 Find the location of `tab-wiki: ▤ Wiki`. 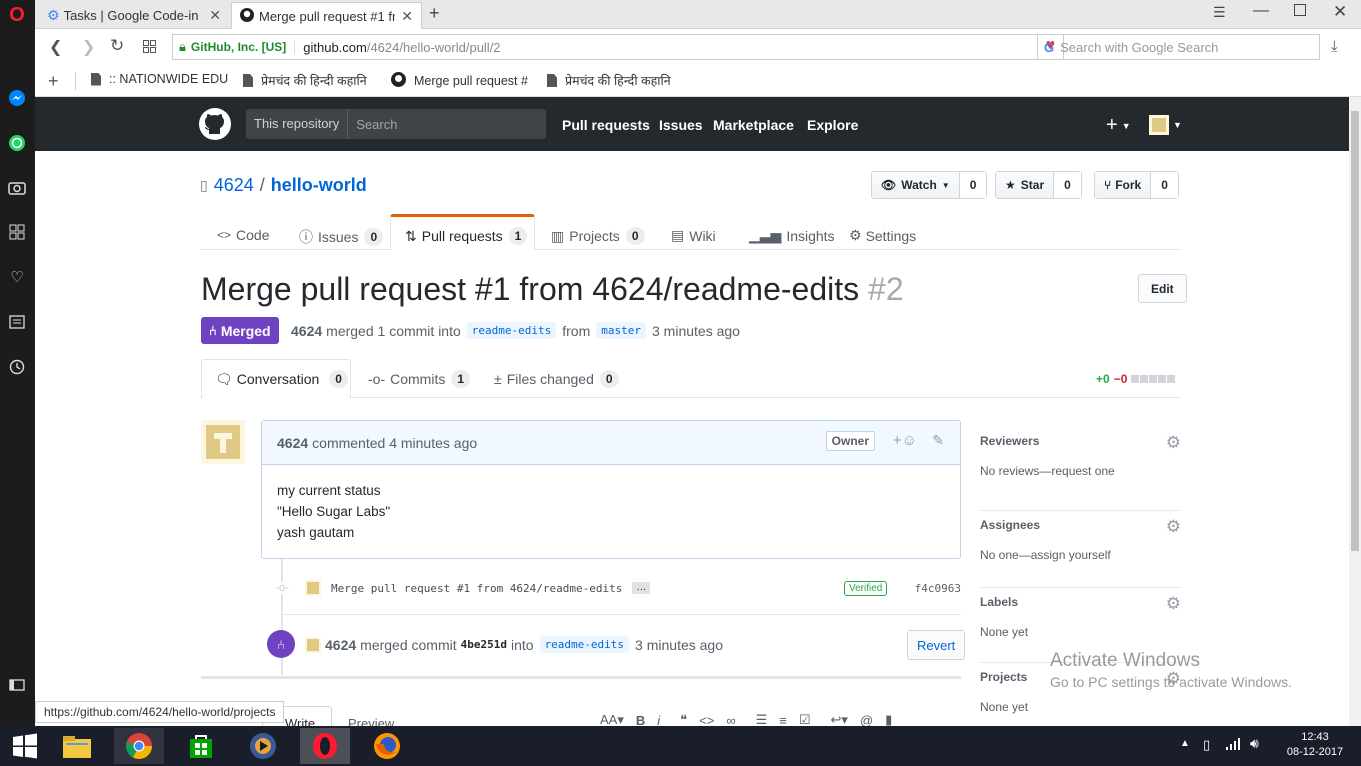

tab-wiki: ▤ Wiki is located at coordinates (693, 235).